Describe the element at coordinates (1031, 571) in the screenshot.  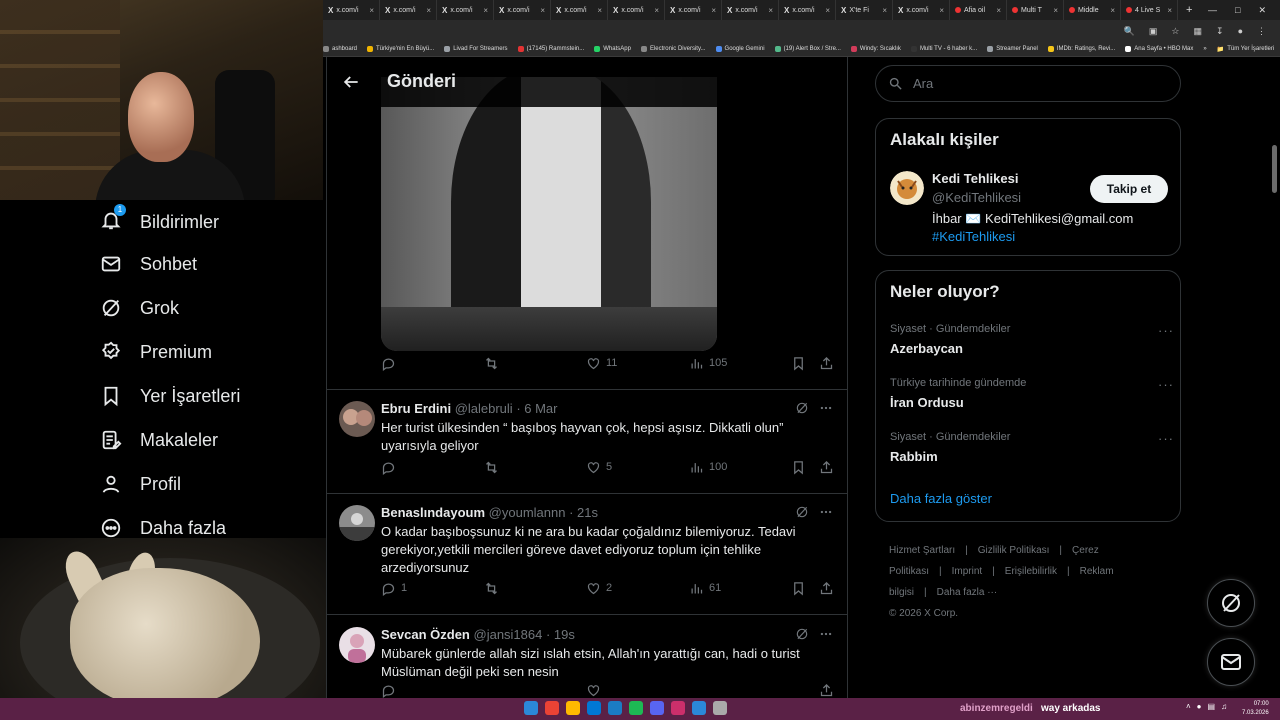
I see `footer-link: Erişilebilirlik` at that location.